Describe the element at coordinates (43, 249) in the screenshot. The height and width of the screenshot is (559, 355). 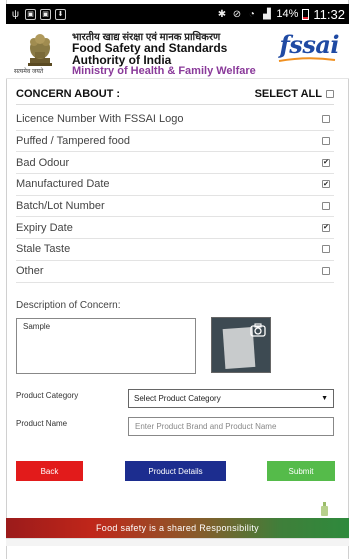
I see `concern-item-label: Stale Taste` at that location.